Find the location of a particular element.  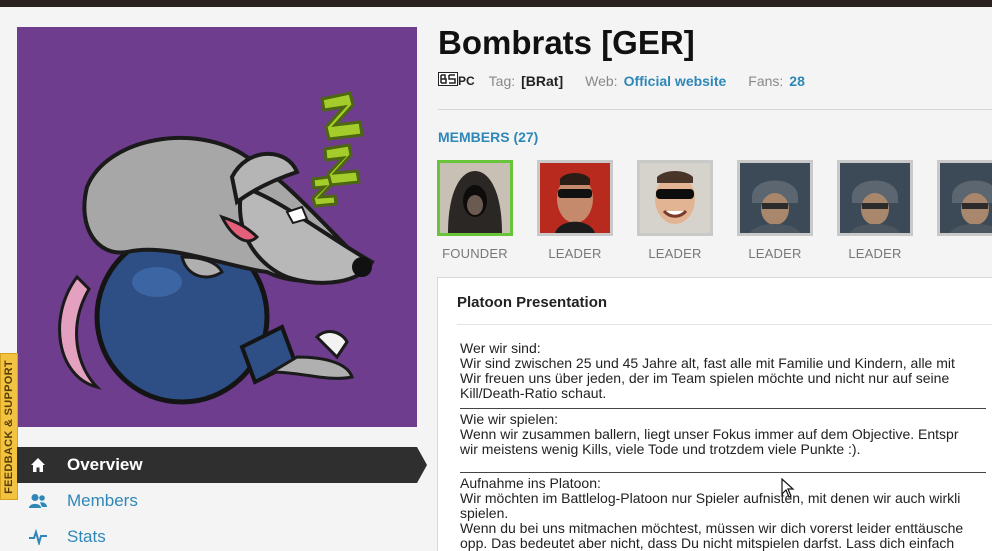

nav-item-label: Overview is located at coordinates (105, 464).